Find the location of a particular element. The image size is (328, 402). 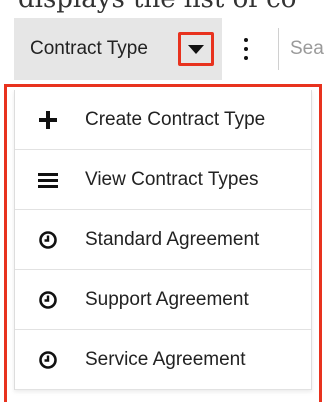

menu-item-support-agreement: Support Agreement is located at coordinates (163, 300).